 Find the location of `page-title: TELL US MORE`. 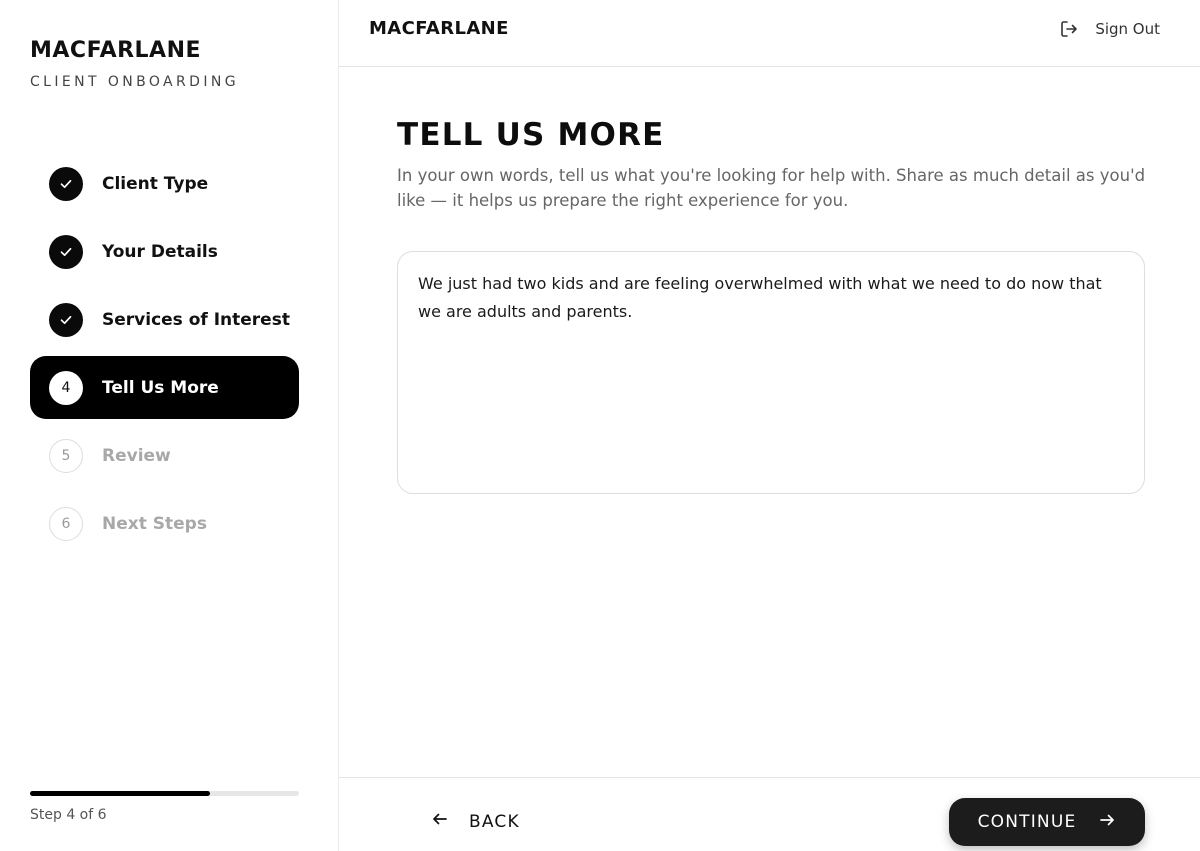

page-title: TELL US MORE is located at coordinates (531, 135).